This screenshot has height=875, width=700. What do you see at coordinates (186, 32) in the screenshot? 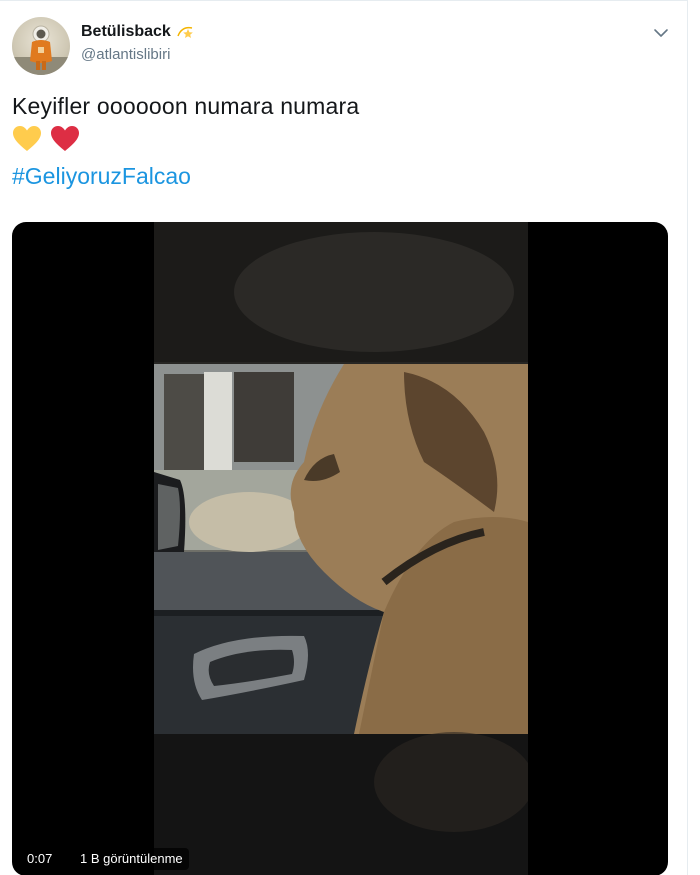
I see `dizzy-star-icon` at bounding box center [186, 32].